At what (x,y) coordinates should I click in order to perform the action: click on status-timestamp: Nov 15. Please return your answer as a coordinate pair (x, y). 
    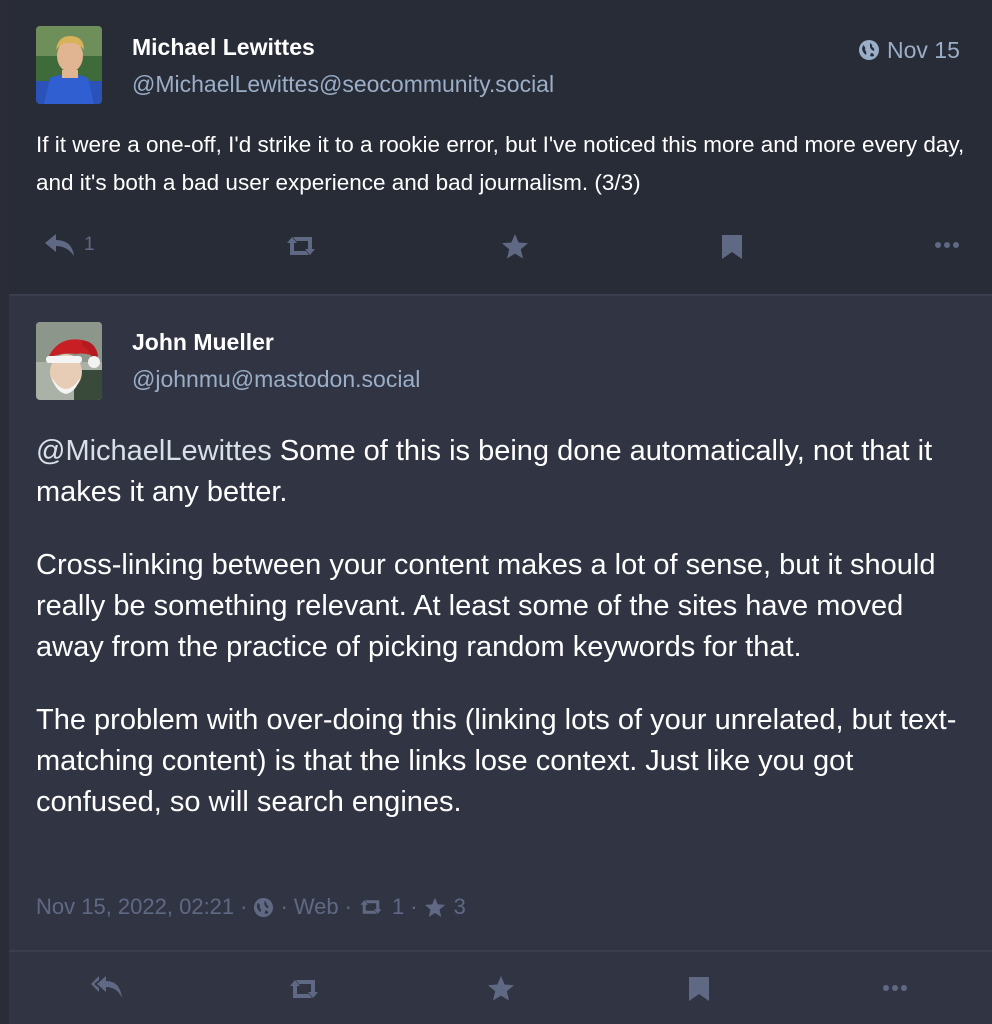
    Looking at the image, I should click on (923, 50).